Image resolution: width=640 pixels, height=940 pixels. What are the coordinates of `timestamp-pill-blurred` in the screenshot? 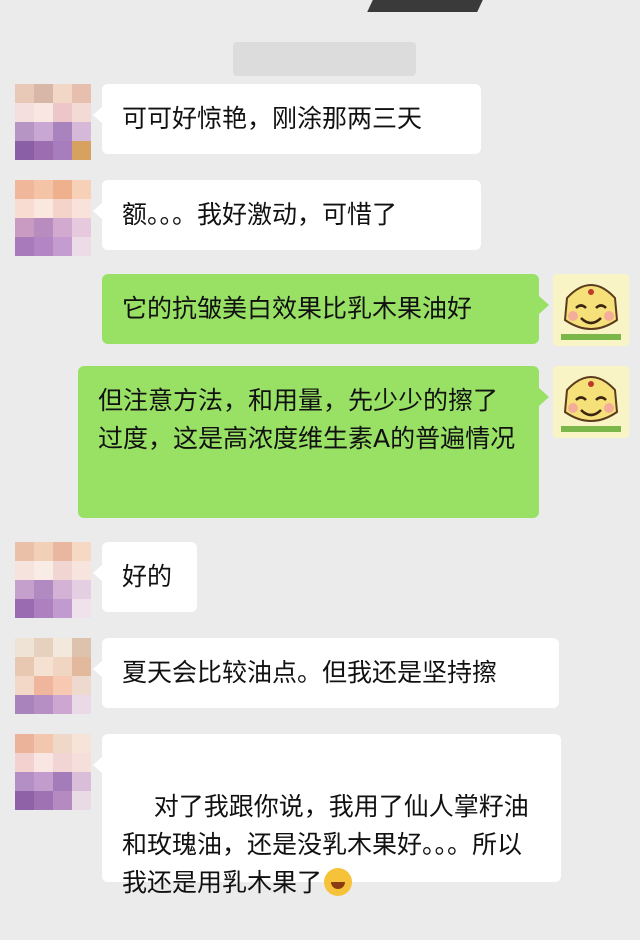 It's located at (324, 59).